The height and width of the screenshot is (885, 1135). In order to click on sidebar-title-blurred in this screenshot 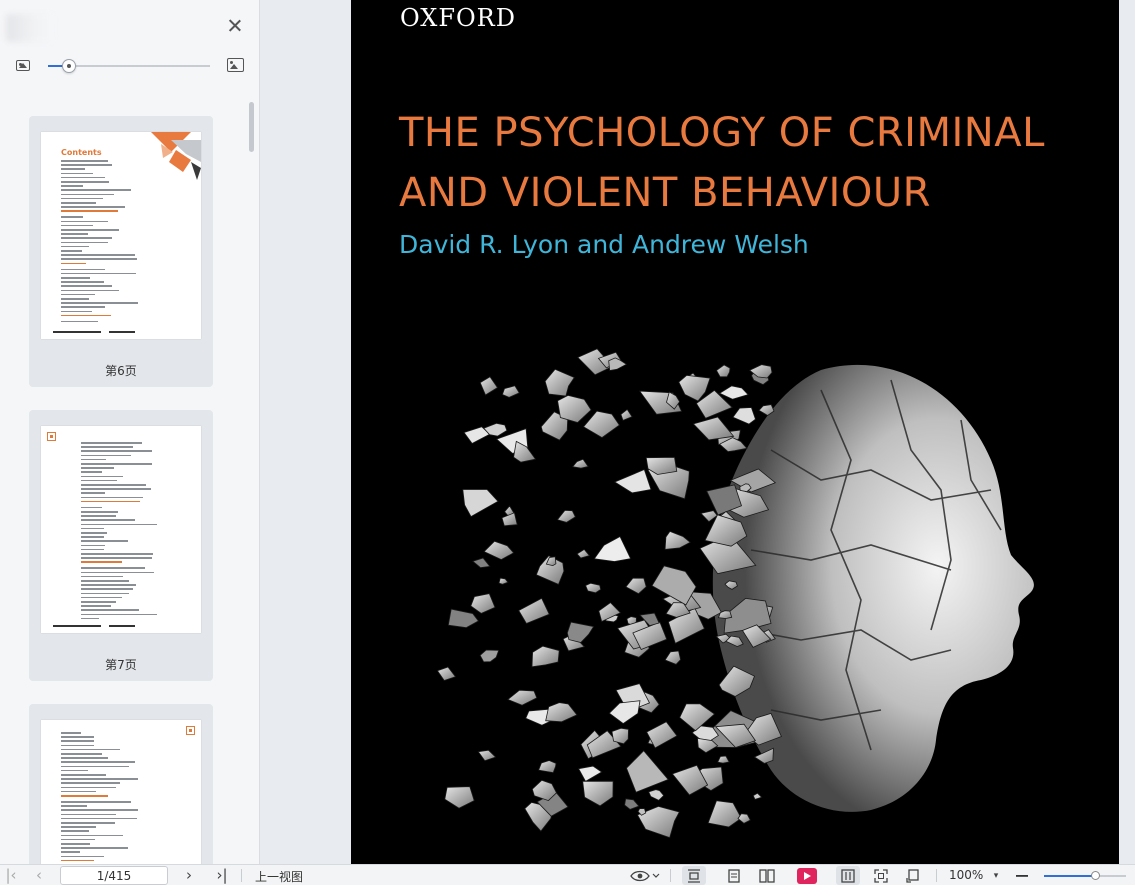, I will do `click(30, 28)`.